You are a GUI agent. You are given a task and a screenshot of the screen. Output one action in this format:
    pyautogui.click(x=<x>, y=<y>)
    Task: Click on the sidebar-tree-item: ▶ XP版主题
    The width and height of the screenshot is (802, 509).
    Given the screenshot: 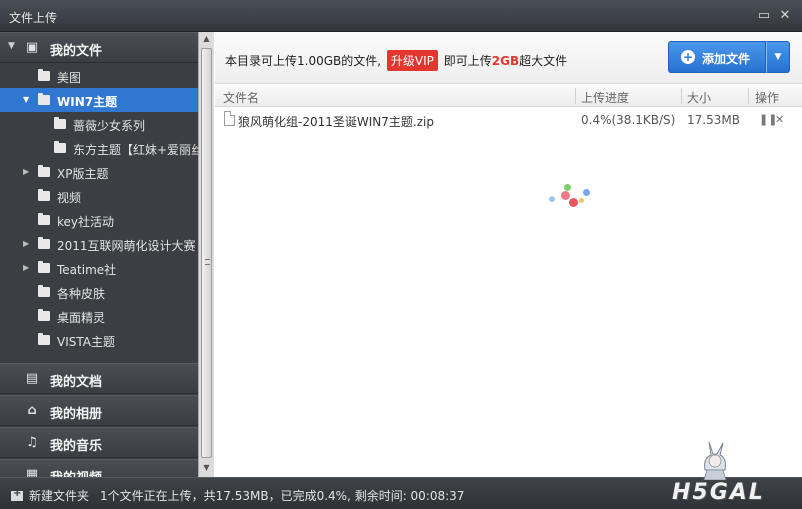 What is the action you would take?
    pyautogui.click(x=99, y=172)
    